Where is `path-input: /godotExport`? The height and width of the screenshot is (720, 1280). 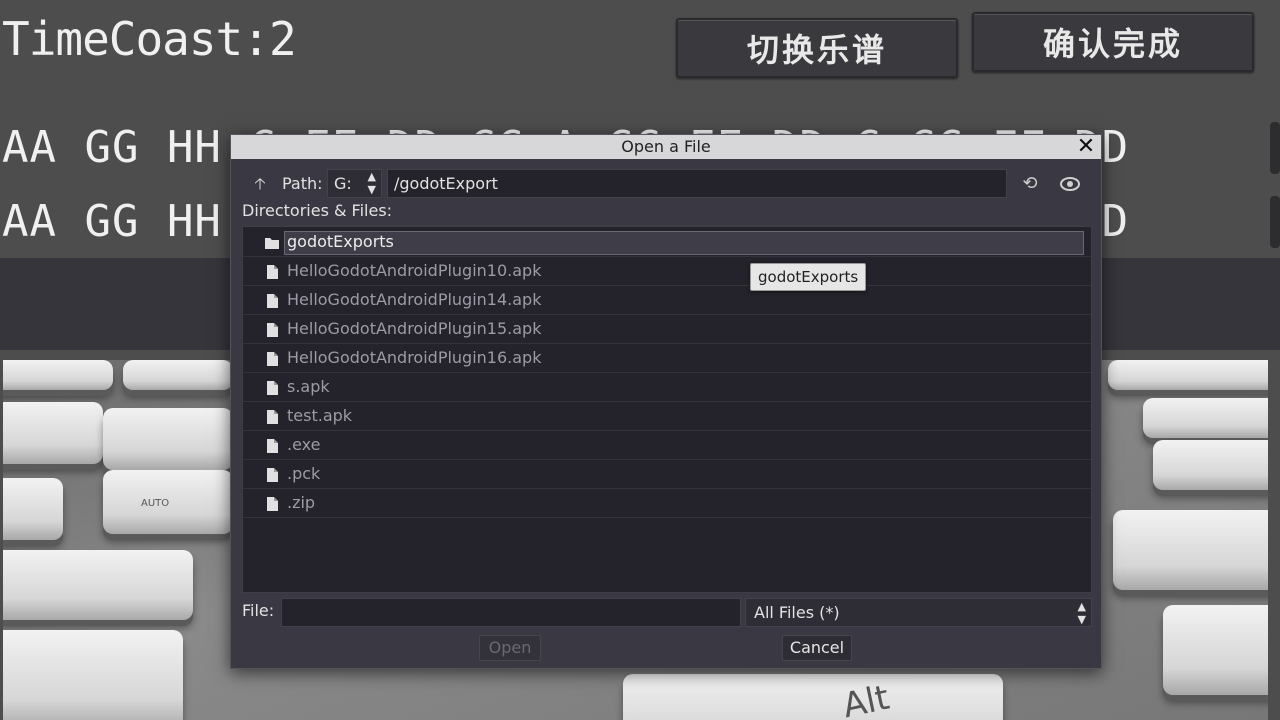 path-input: /godotExport is located at coordinates (697, 183).